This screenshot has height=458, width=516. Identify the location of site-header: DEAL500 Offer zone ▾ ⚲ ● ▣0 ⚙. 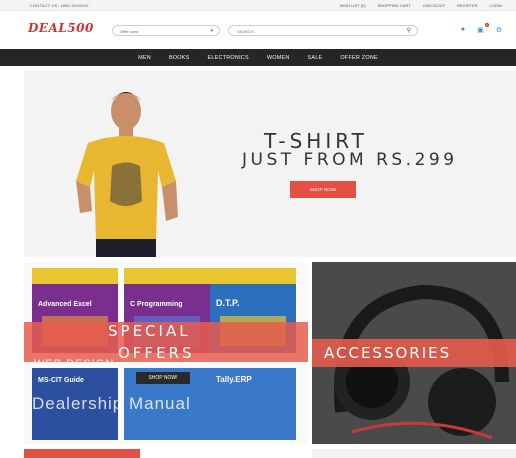
(258, 30).